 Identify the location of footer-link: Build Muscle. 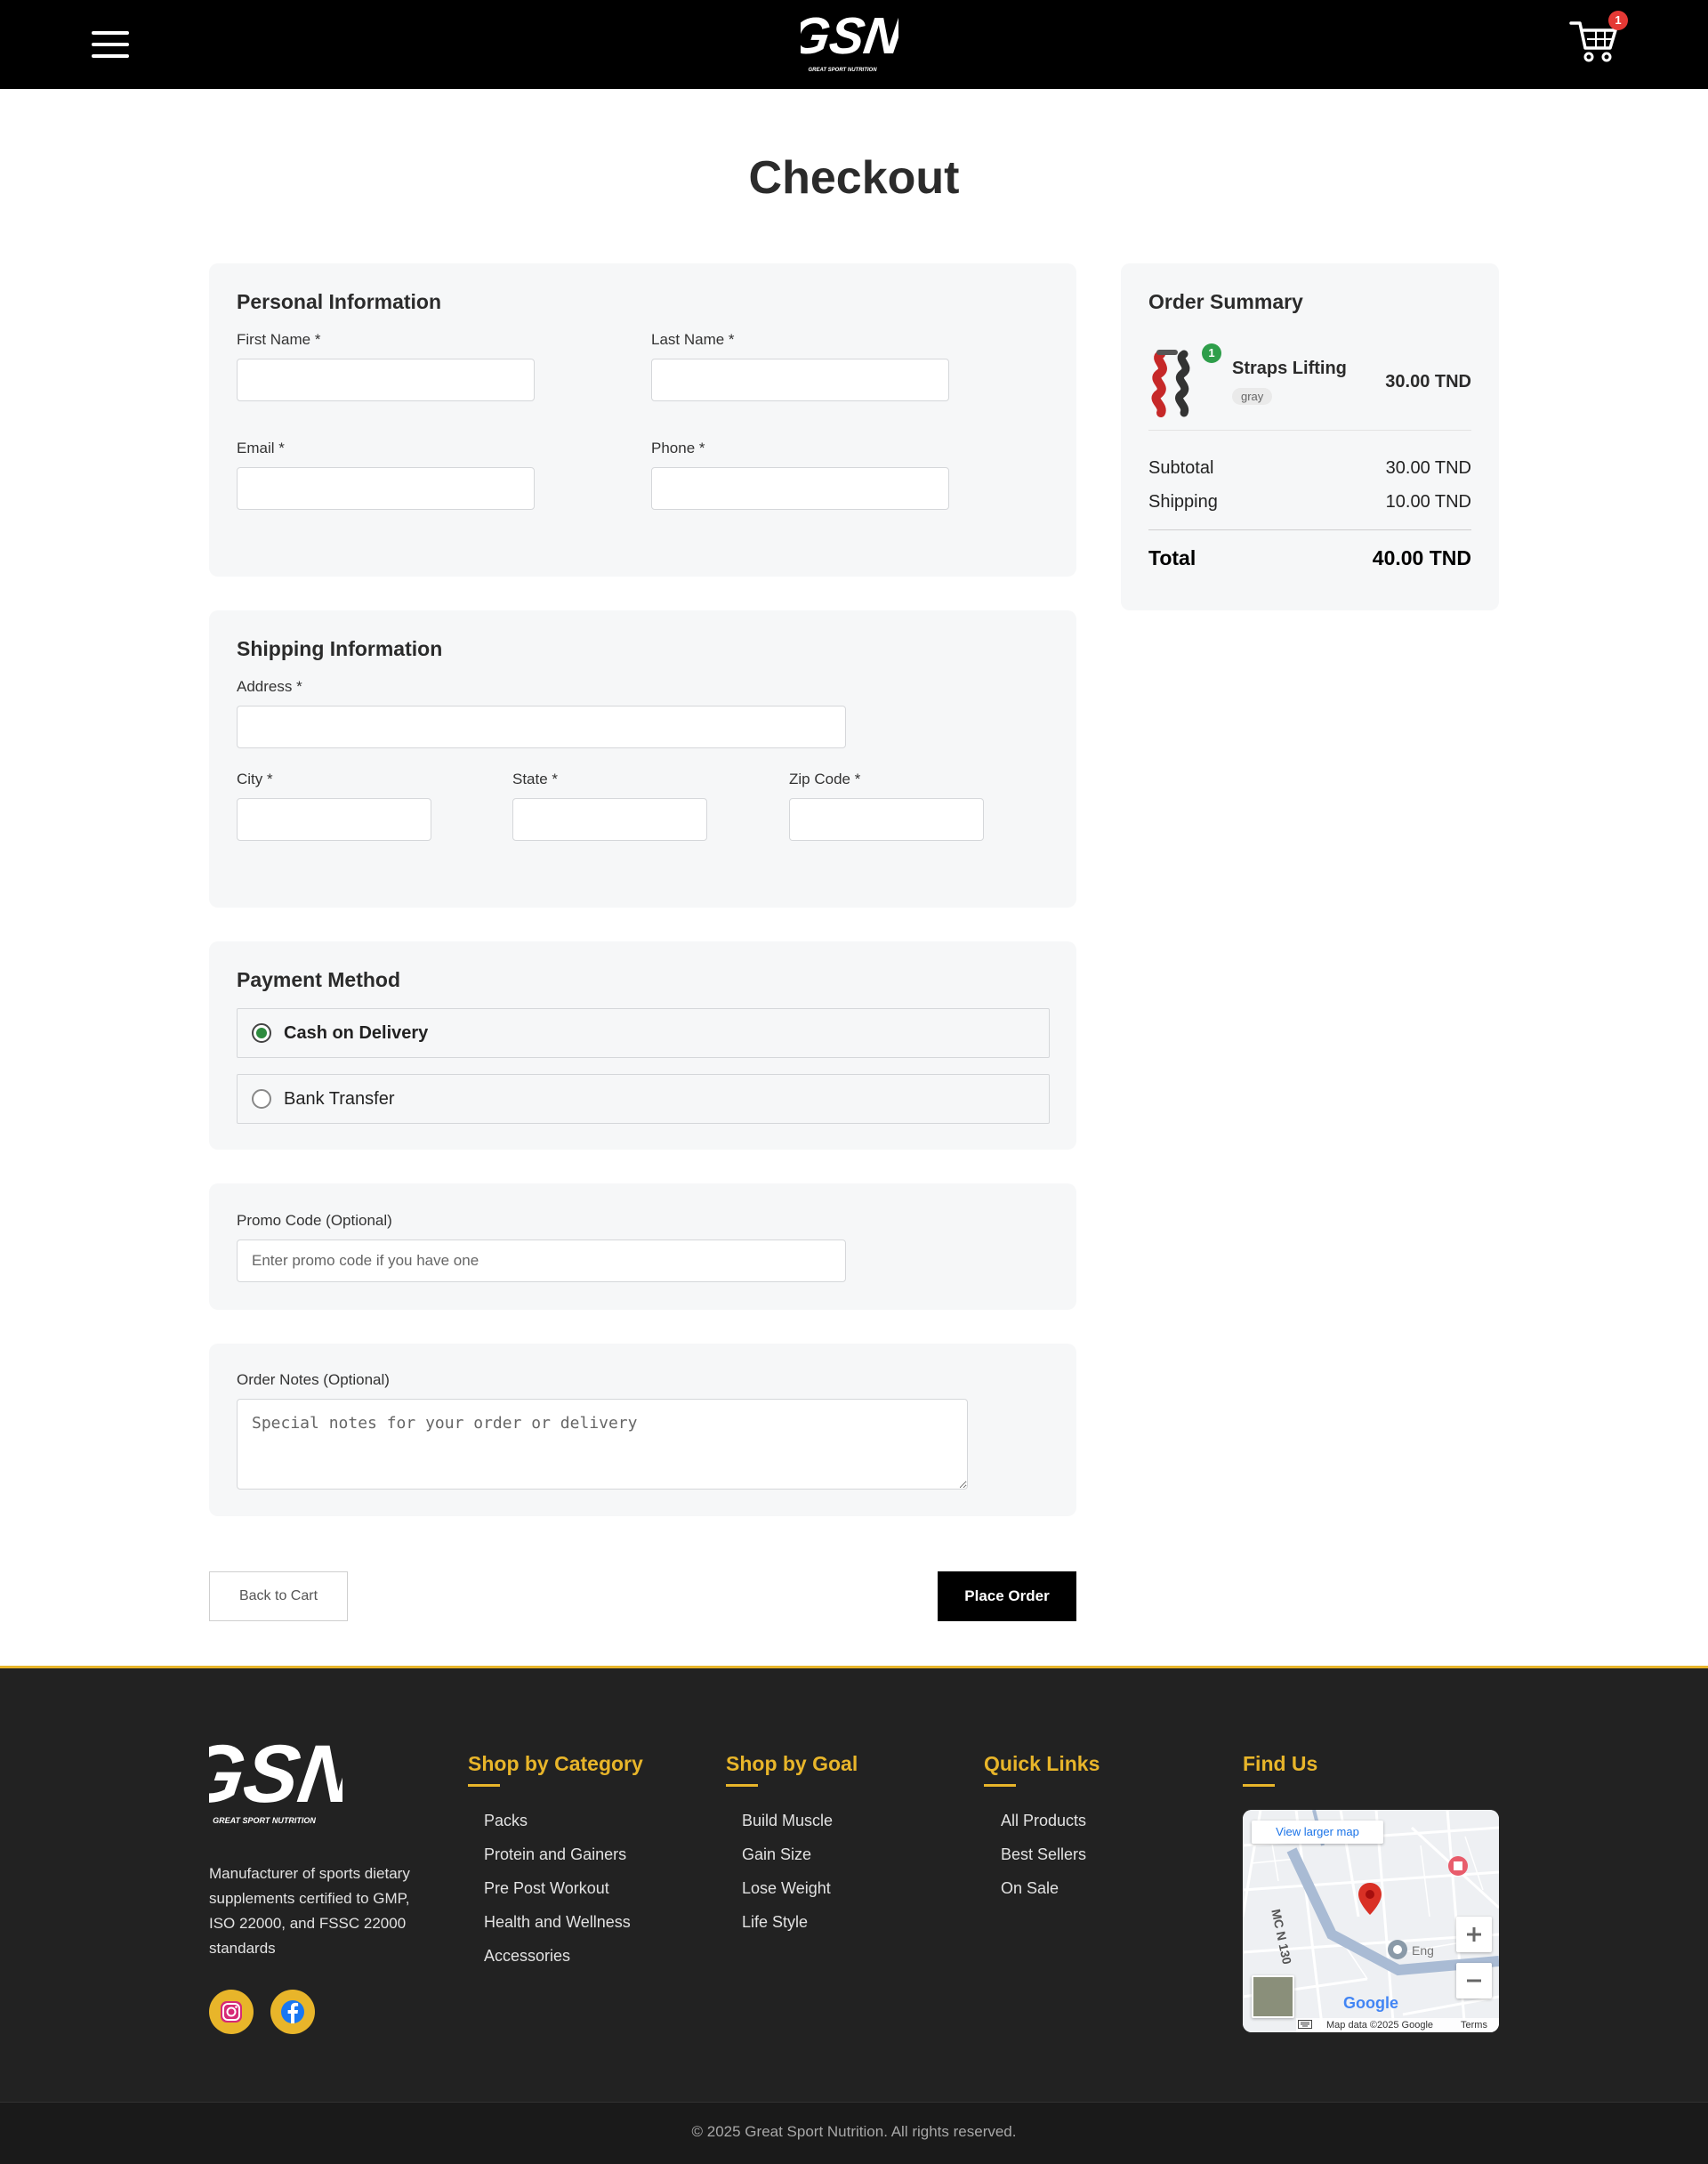
(787, 1821).